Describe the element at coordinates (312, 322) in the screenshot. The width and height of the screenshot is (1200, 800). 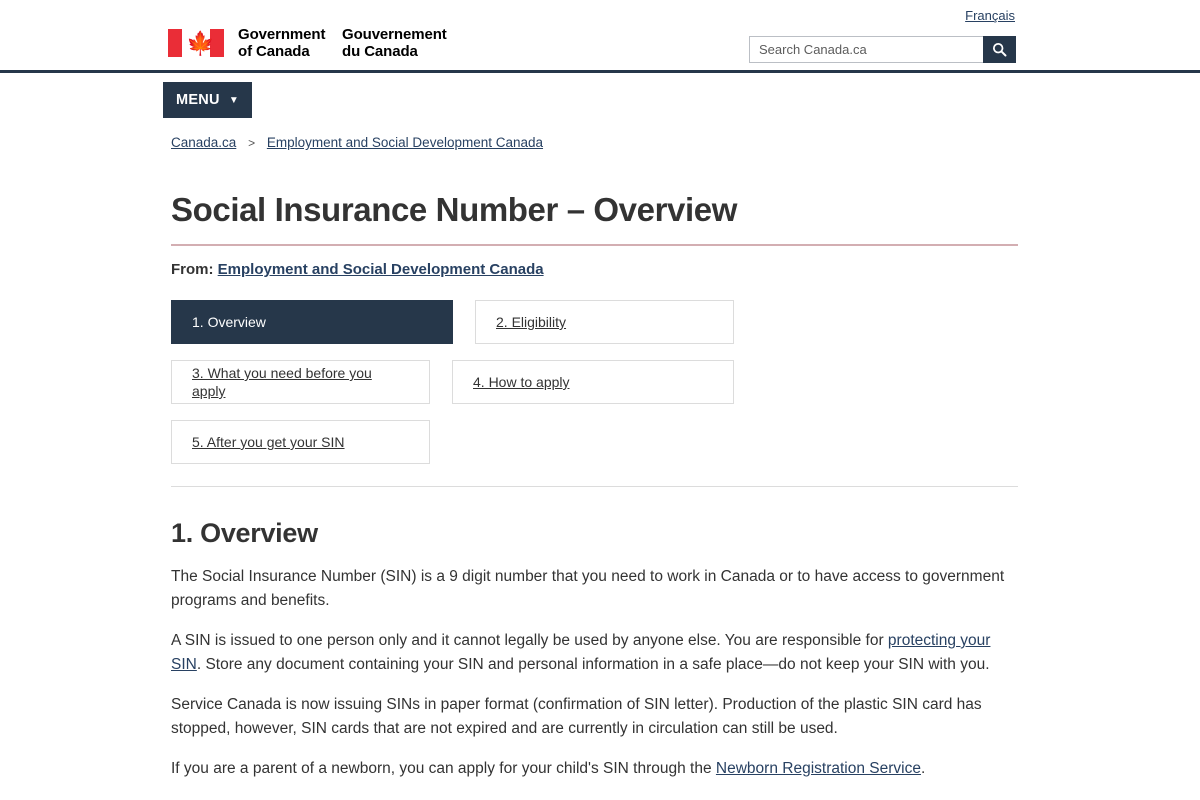
I see `step-nav-item-1: 1. Overview` at that location.